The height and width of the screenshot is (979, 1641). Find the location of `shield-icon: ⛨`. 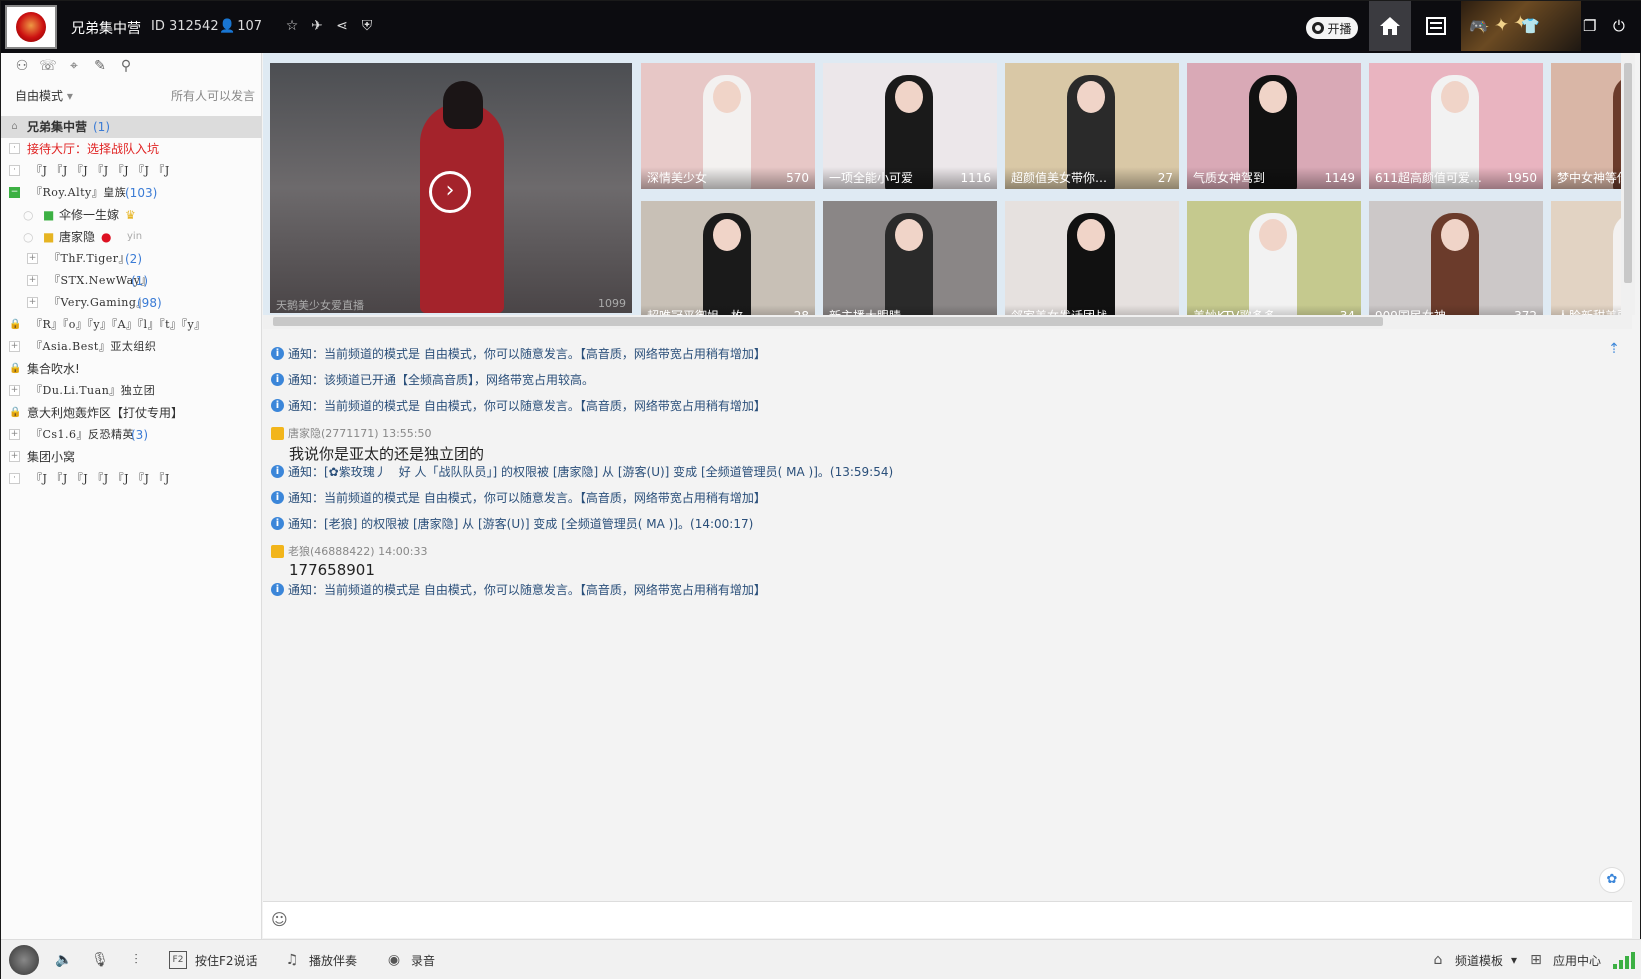

shield-icon: ⛨ is located at coordinates (367, 26).